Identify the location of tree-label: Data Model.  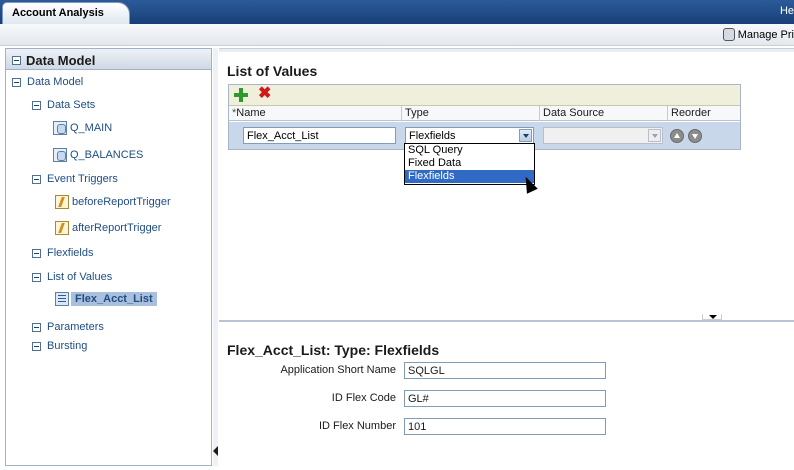
(55, 82).